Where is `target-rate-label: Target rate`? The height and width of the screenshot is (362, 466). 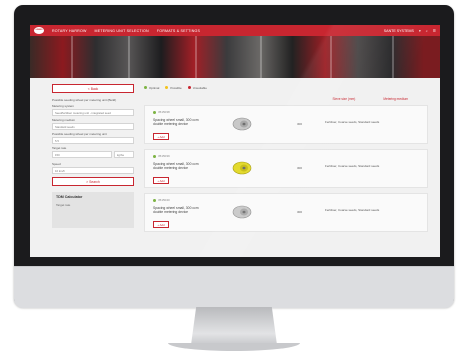 target-rate-label: Target rate is located at coordinates (59, 148).